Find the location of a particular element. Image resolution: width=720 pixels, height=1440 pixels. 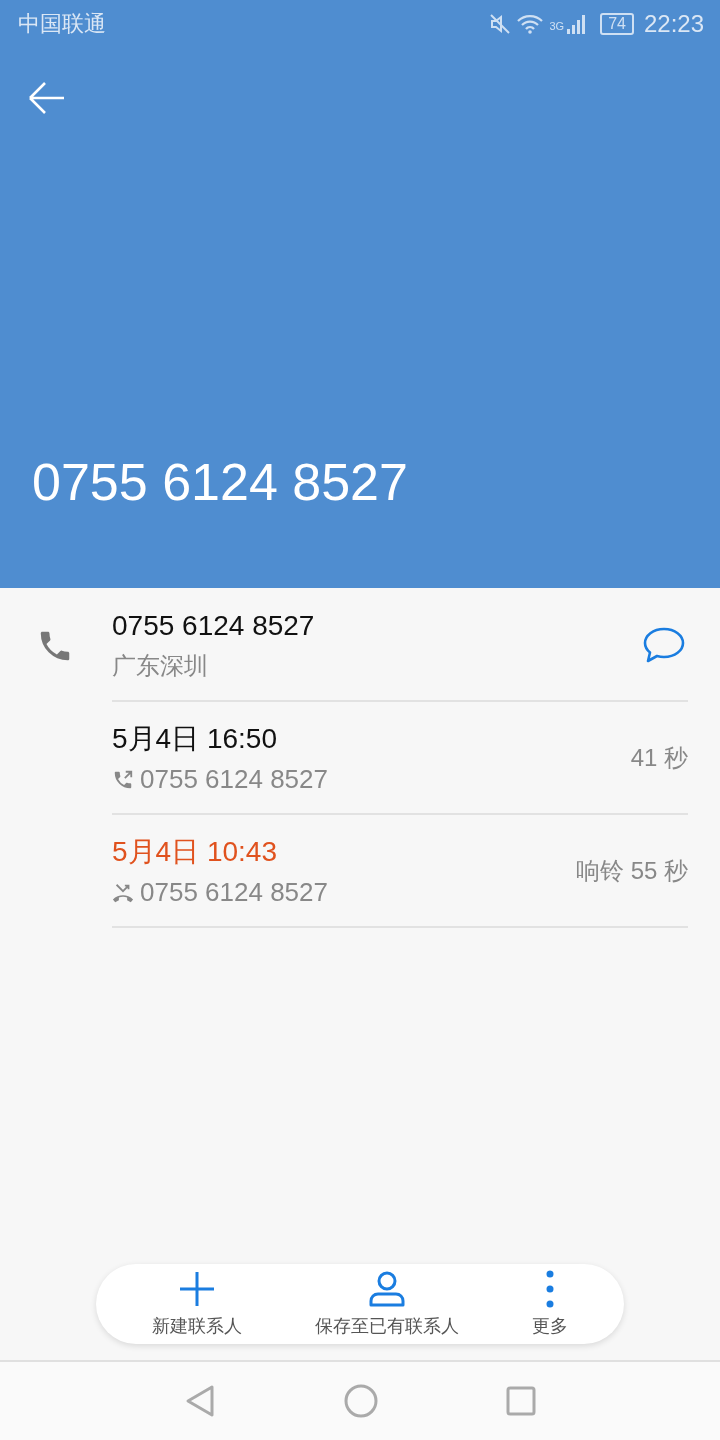

person-icon is located at coordinates (387, 1289).